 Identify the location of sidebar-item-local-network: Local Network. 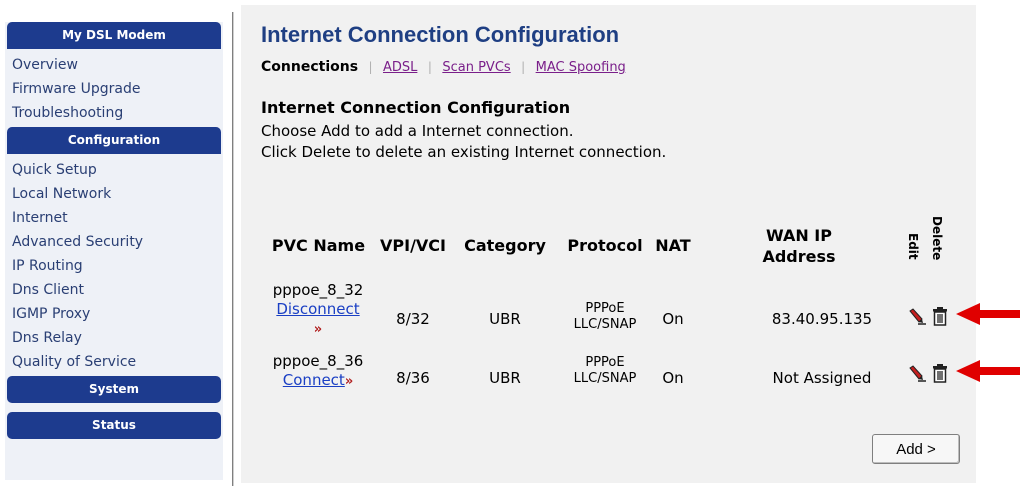
(114, 194).